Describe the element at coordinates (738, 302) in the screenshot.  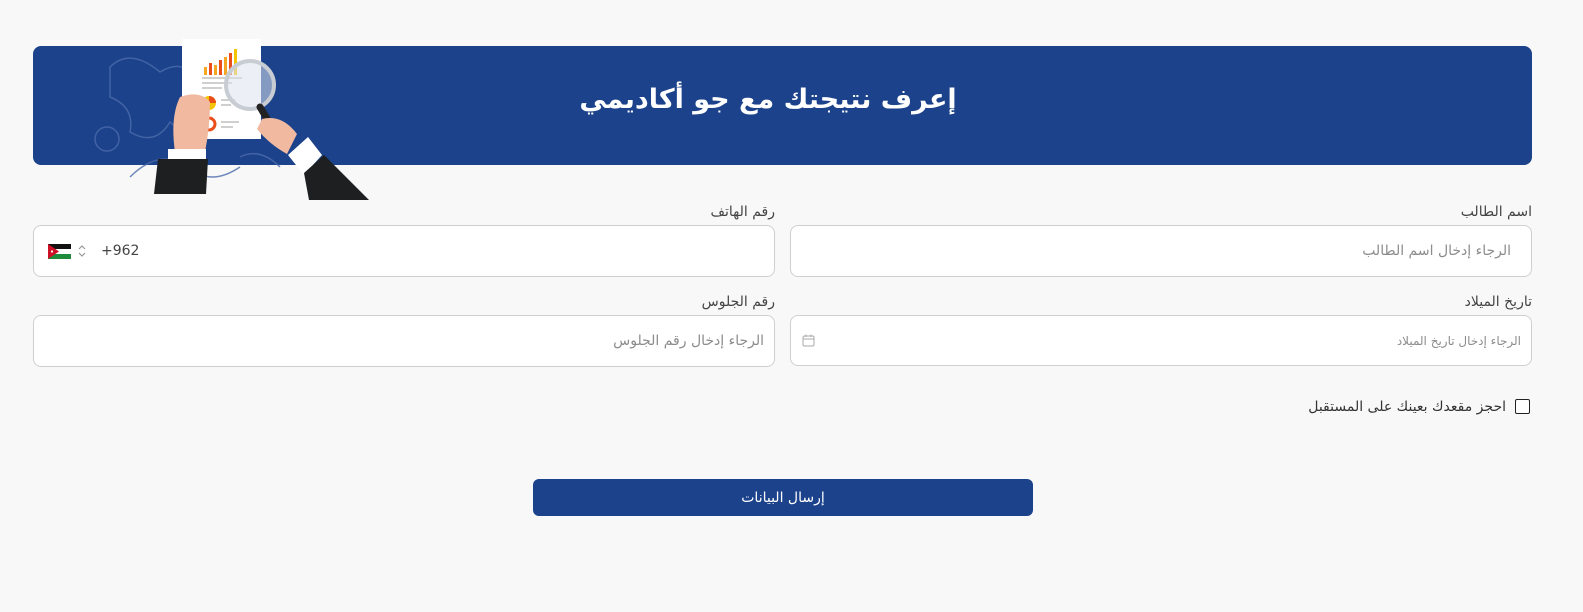
I see `seat-number-label: رقم الجلوس` at that location.